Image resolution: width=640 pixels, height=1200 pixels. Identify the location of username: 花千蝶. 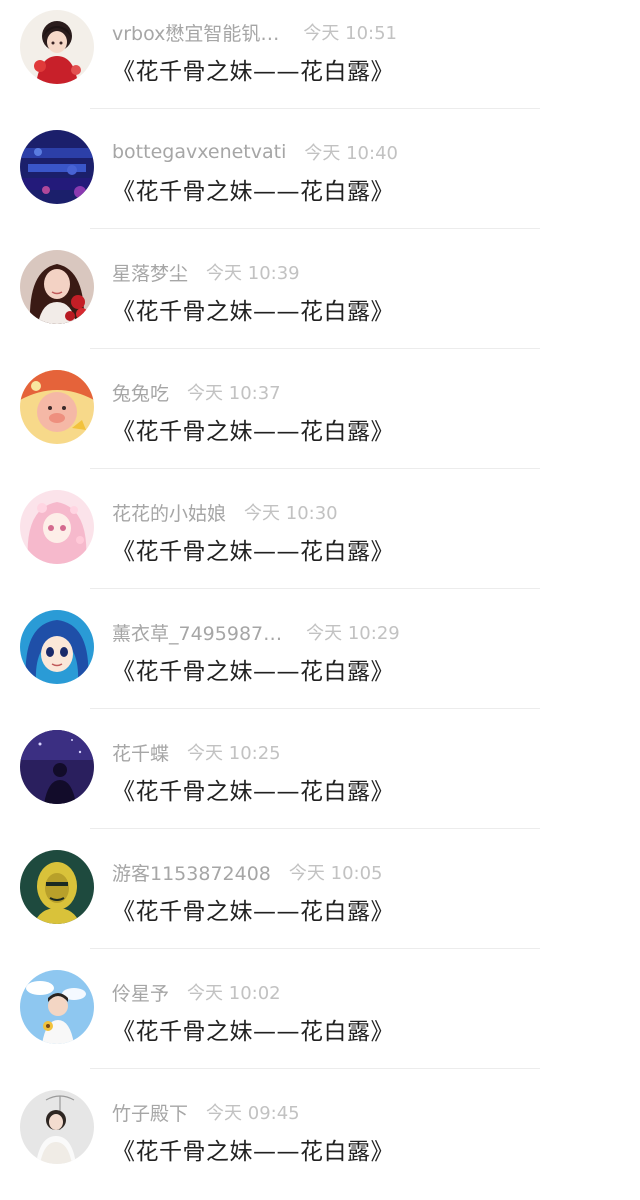
(140, 752).